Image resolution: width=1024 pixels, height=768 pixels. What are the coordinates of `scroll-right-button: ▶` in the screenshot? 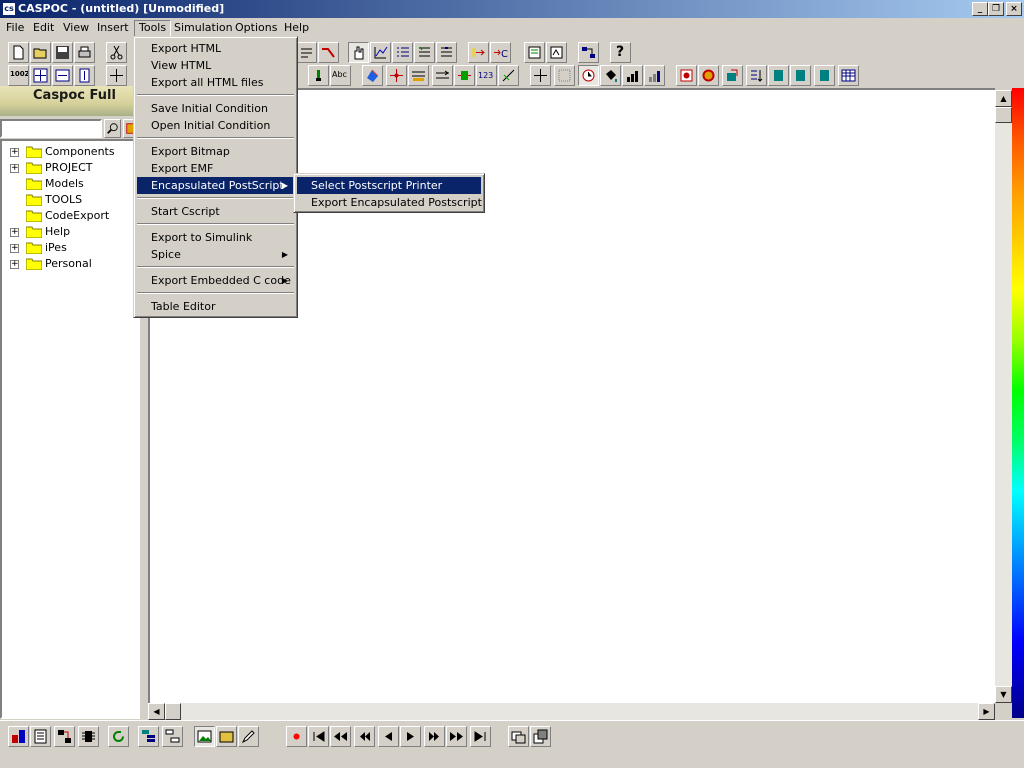 It's located at (986, 711).